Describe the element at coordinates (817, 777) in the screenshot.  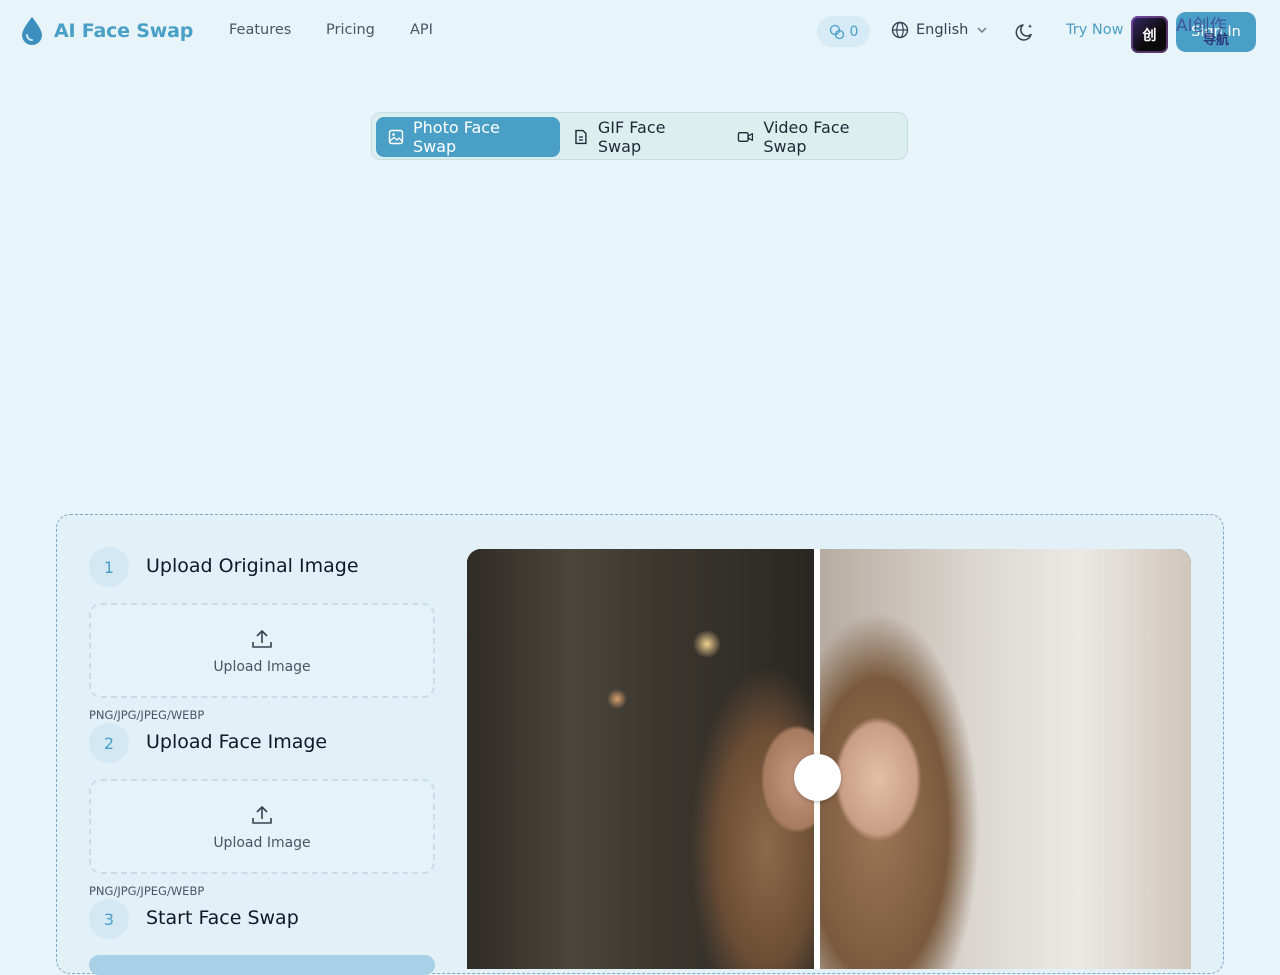
I see `comparison-slider-handle` at that location.